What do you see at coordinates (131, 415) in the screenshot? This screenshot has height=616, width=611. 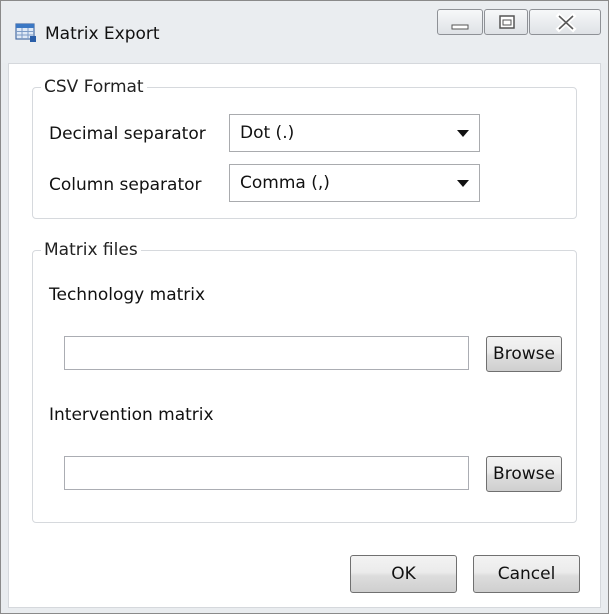 I see `intervention-matrix-label: Intervention matrix` at bounding box center [131, 415].